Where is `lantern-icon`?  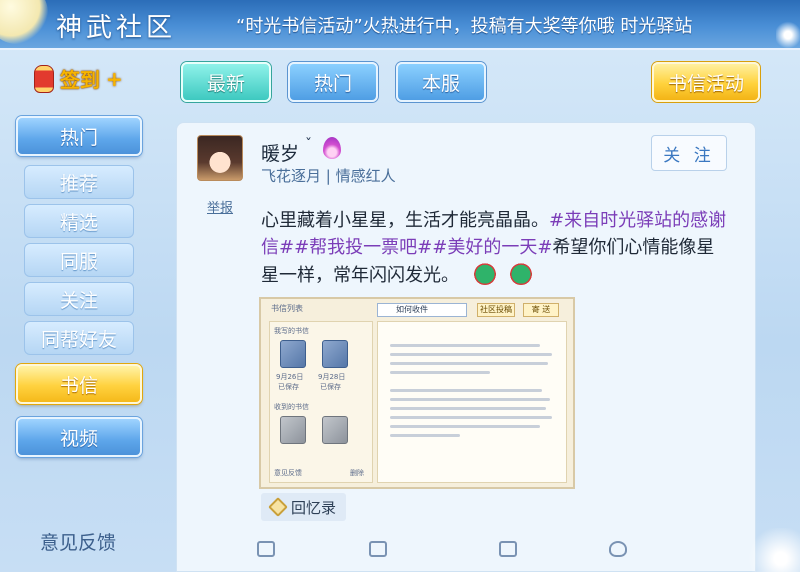
lantern-icon is located at coordinates (44, 78).